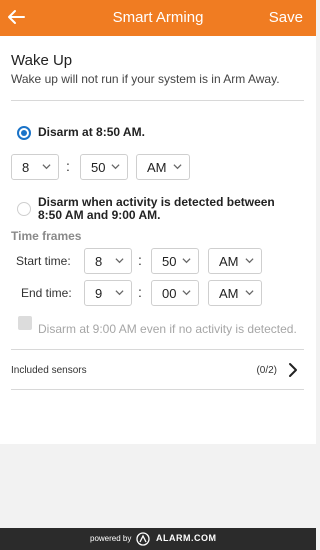 The width and height of the screenshot is (320, 550). Describe the element at coordinates (158, 18) in the screenshot. I see `top-app-bar: Smart Arming Save` at that location.